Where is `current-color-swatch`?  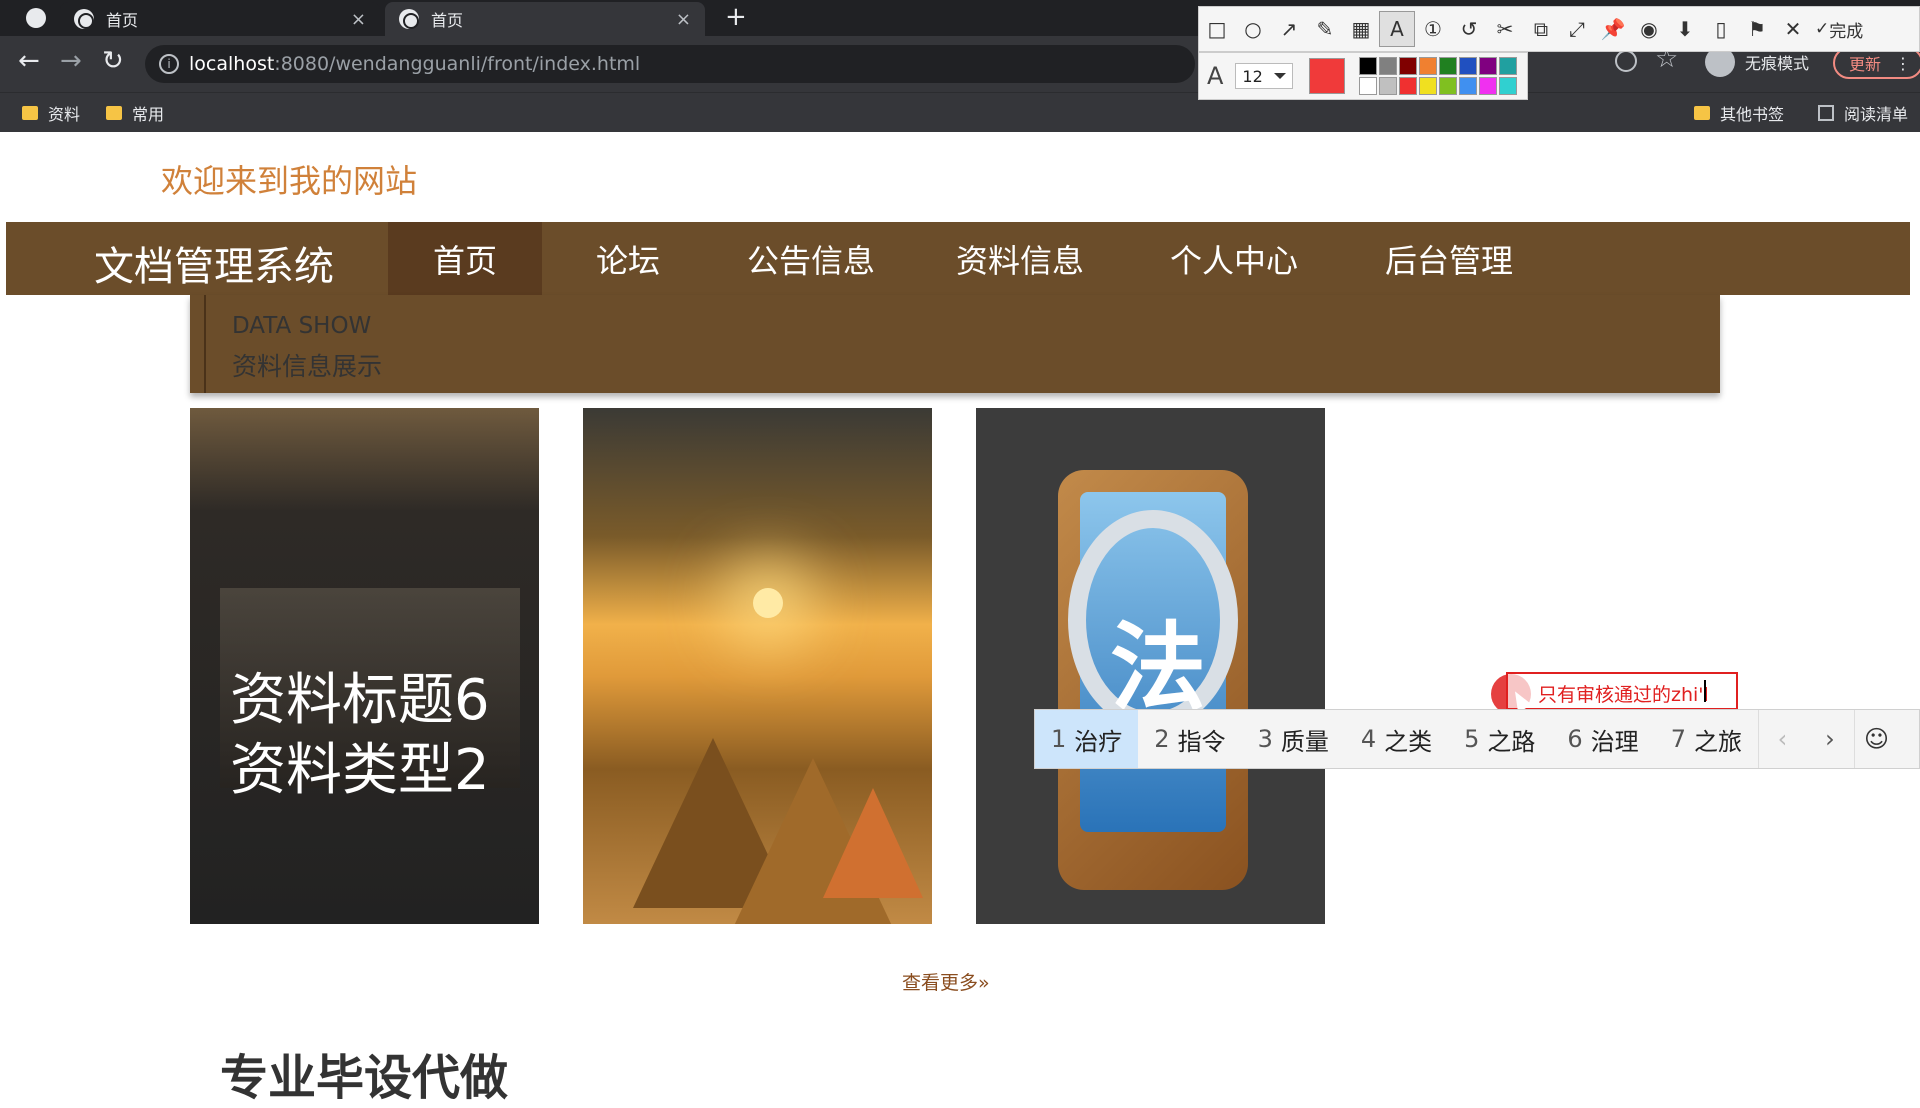 current-color-swatch is located at coordinates (1327, 76).